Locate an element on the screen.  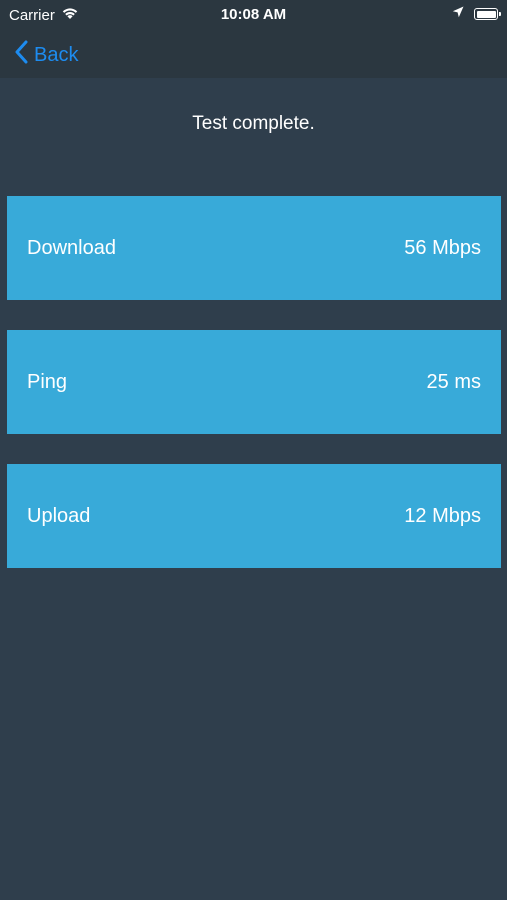
status-bar: Carrier 10:08 AM is located at coordinates (253, 14).